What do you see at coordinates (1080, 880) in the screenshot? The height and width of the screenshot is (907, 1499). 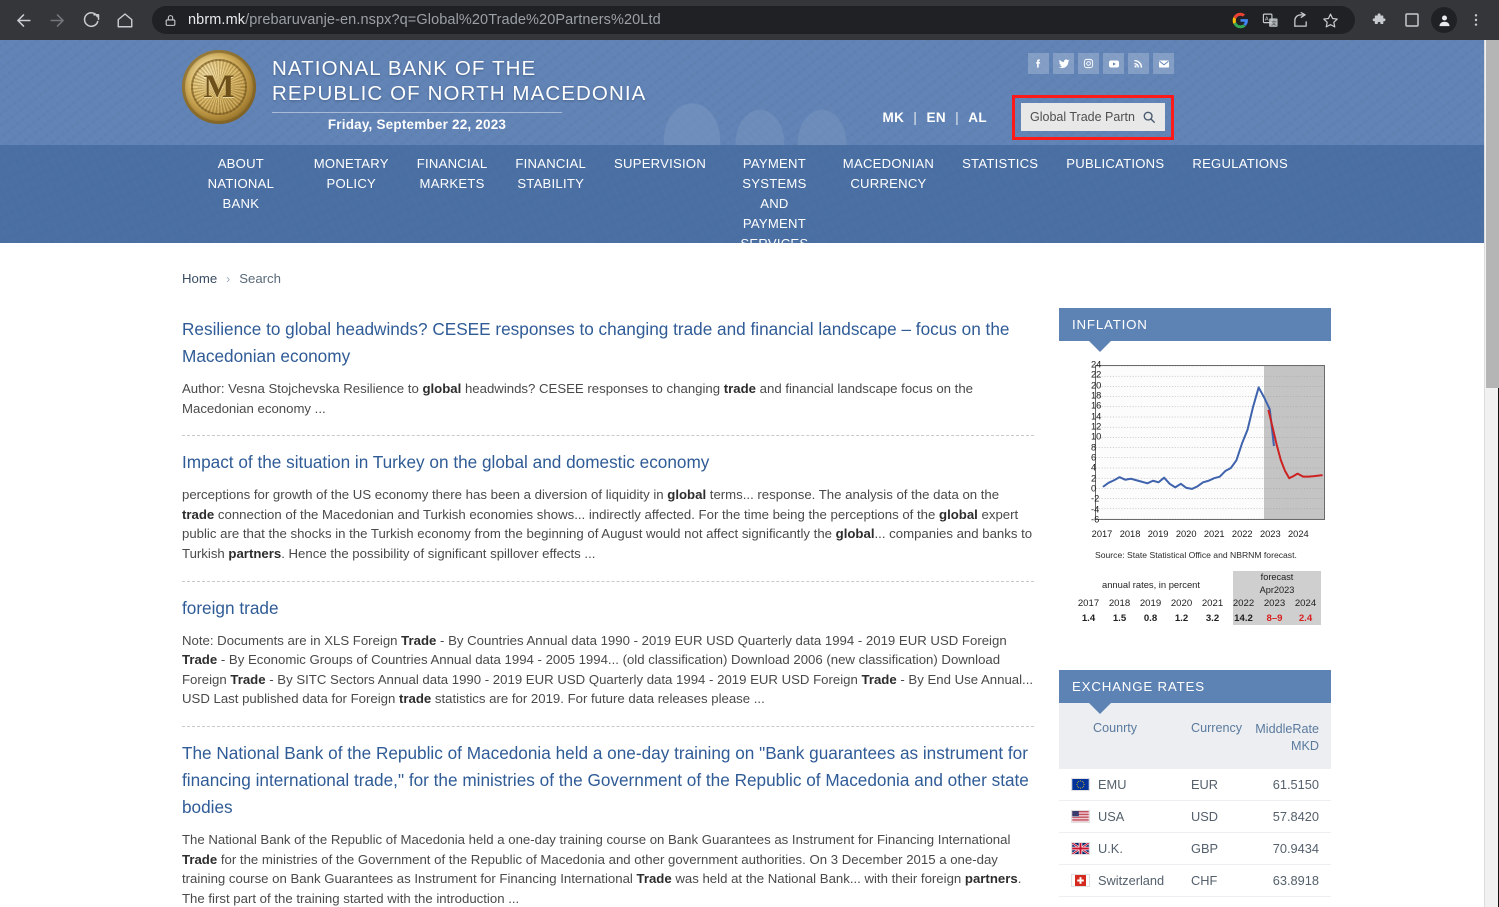 I see `ch-flag` at bounding box center [1080, 880].